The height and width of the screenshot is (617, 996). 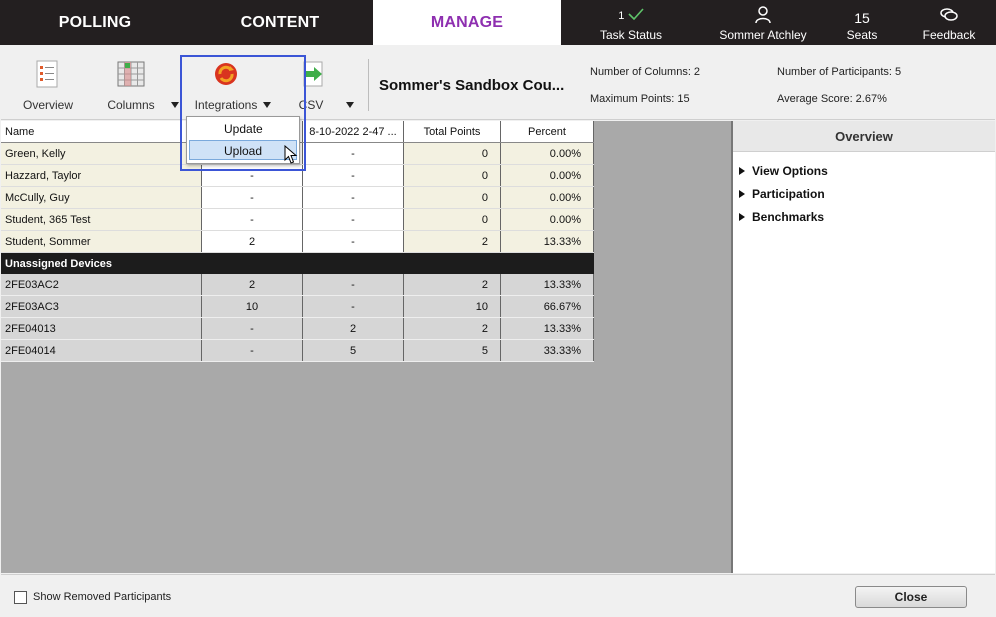 What do you see at coordinates (353, 350) in the screenshot?
I see `score-cell: 5` at bounding box center [353, 350].